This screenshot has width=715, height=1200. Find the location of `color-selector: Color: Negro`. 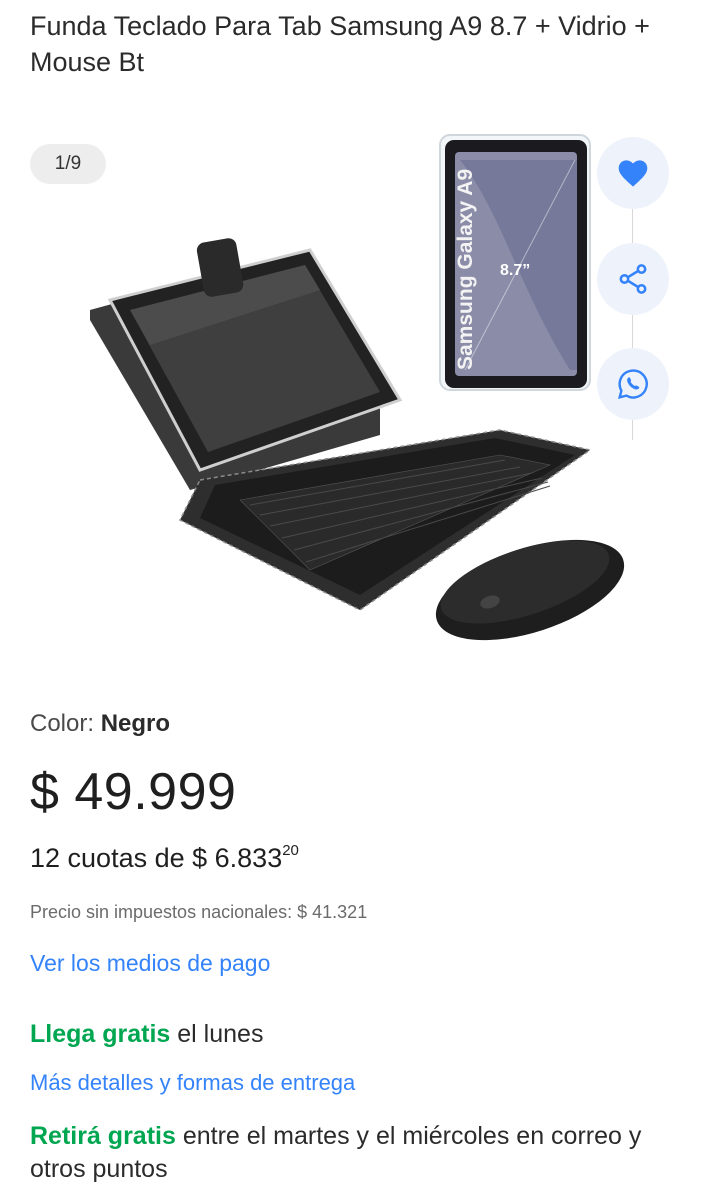

color-selector: Color: Negro is located at coordinates (100, 724).